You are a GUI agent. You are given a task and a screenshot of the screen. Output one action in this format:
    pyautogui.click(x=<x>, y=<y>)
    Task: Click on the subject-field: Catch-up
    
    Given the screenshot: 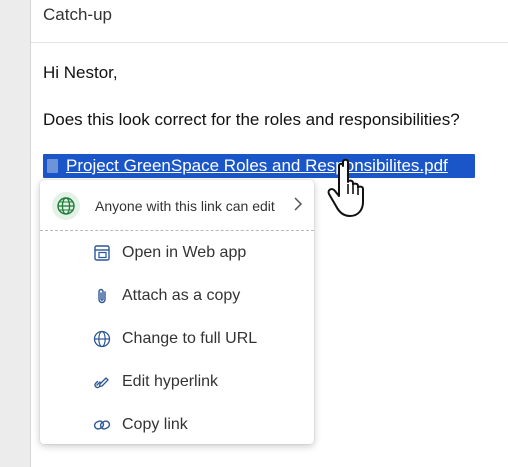 What is the action you would take?
    pyautogui.click(x=269, y=21)
    